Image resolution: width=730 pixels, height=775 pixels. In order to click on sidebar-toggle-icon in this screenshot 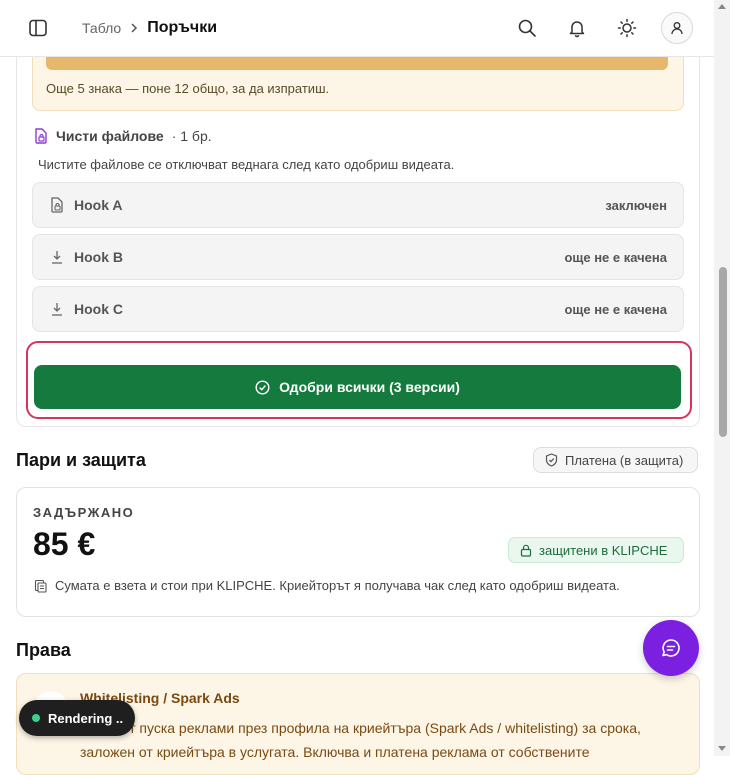, I will do `click(38, 28)`.